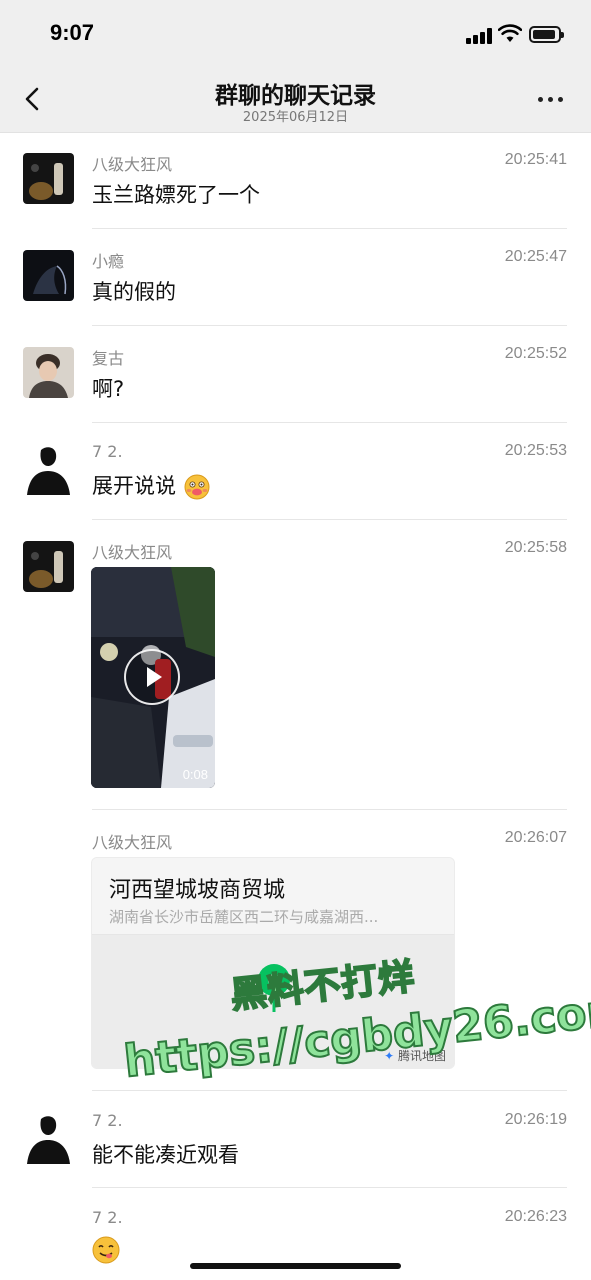  I want to click on play-icon, so click(154, 677).